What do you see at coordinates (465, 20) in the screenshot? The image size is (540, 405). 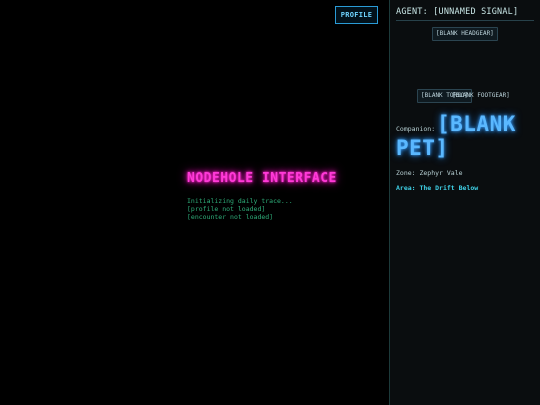 I see `agent-divider` at bounding box center [465, 20].